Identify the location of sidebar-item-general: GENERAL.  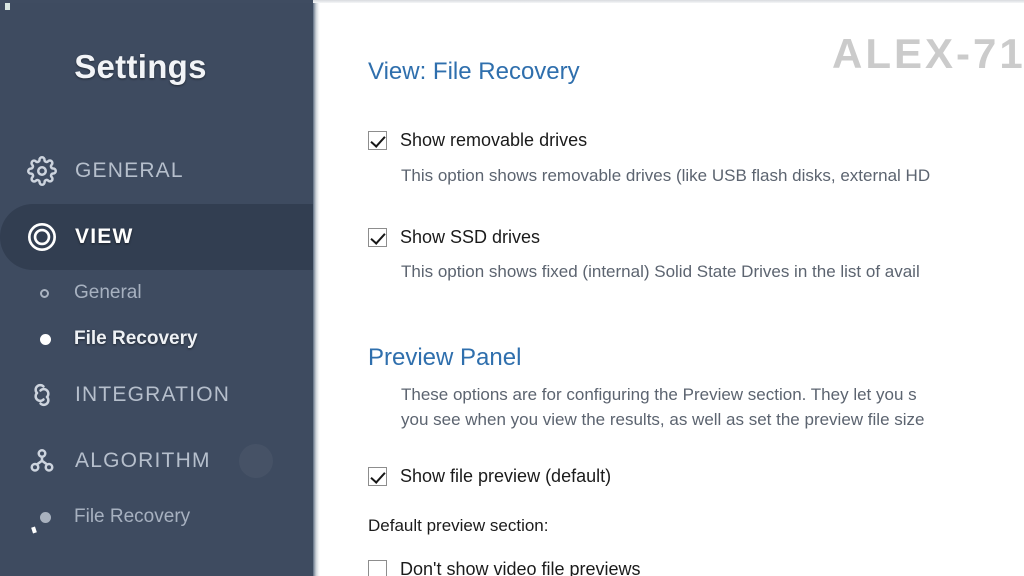
(156, 171).